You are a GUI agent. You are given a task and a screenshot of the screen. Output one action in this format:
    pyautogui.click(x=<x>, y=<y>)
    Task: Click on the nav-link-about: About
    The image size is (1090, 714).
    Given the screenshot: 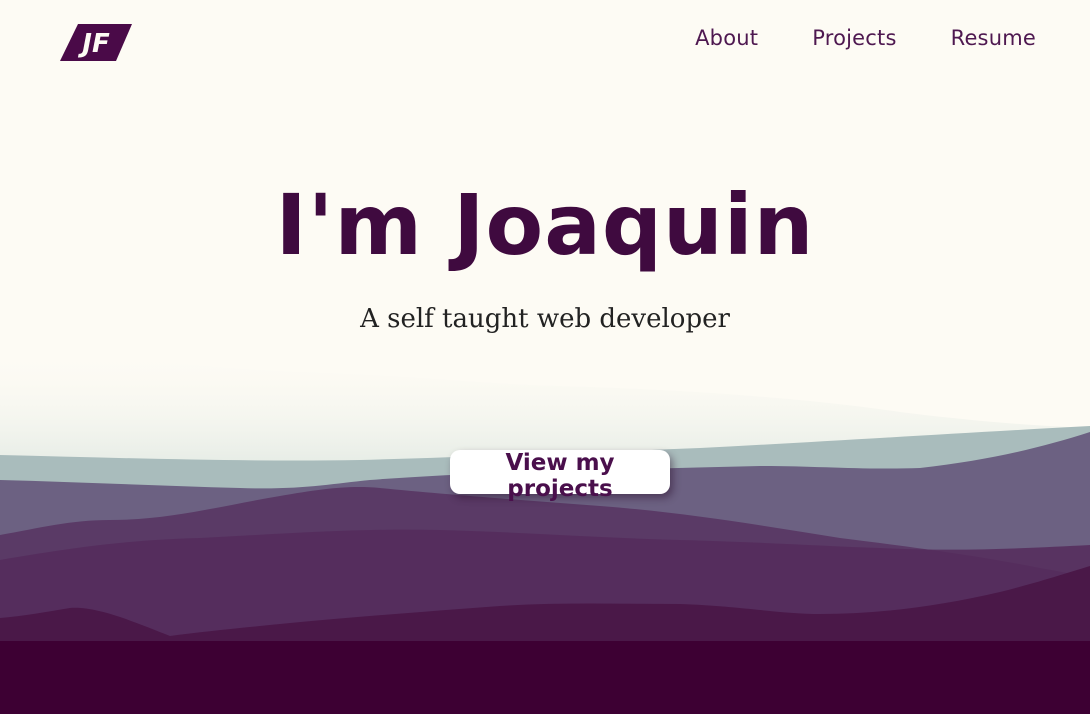 What is the action you would take?
    pyautogui.click(x=726, y=38)
    